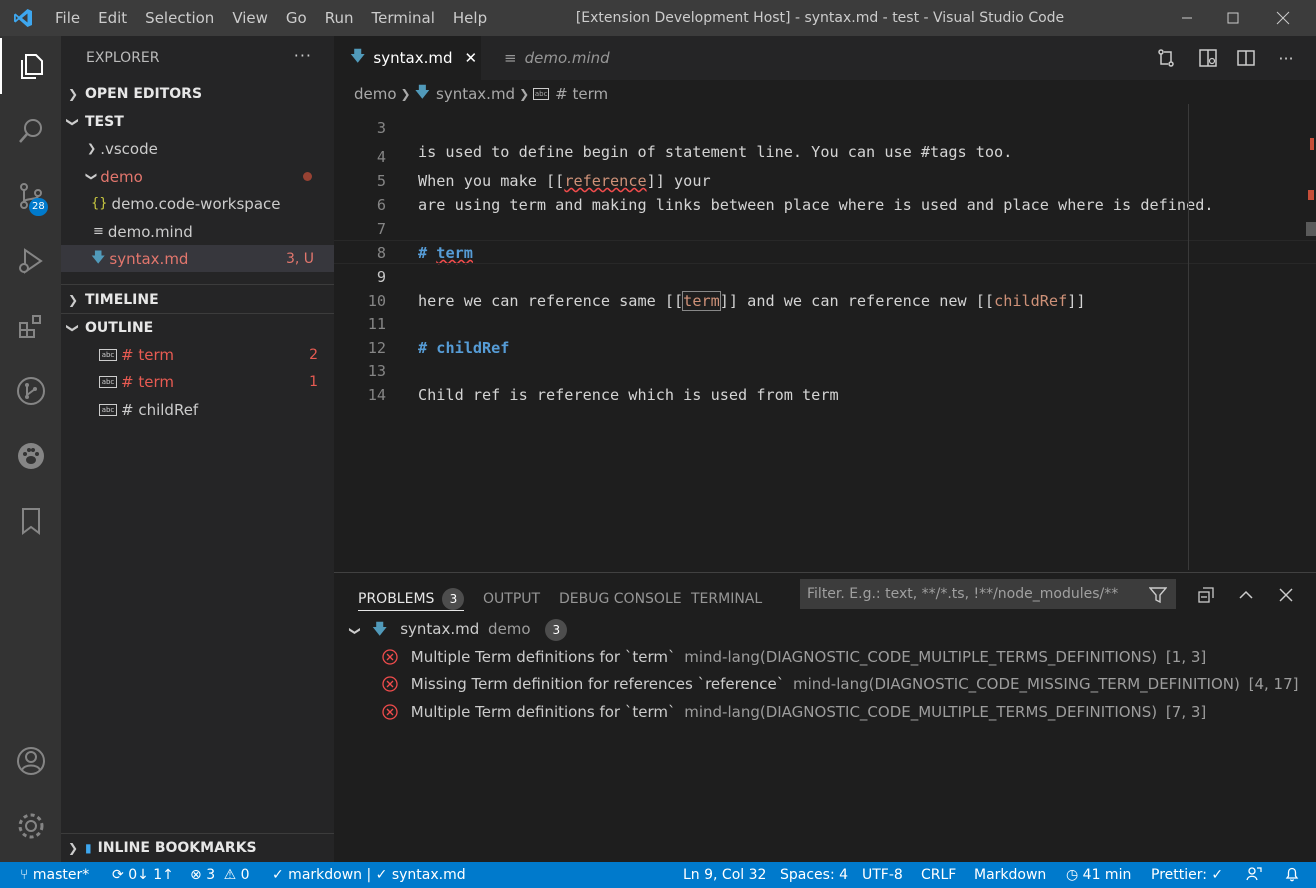 The width and height of the screenshot is (1316, 888). Describe the element at coordinates (197, 148) in the screenshot. I see `tree-item-vscode: ❯ .vscode` at that location.